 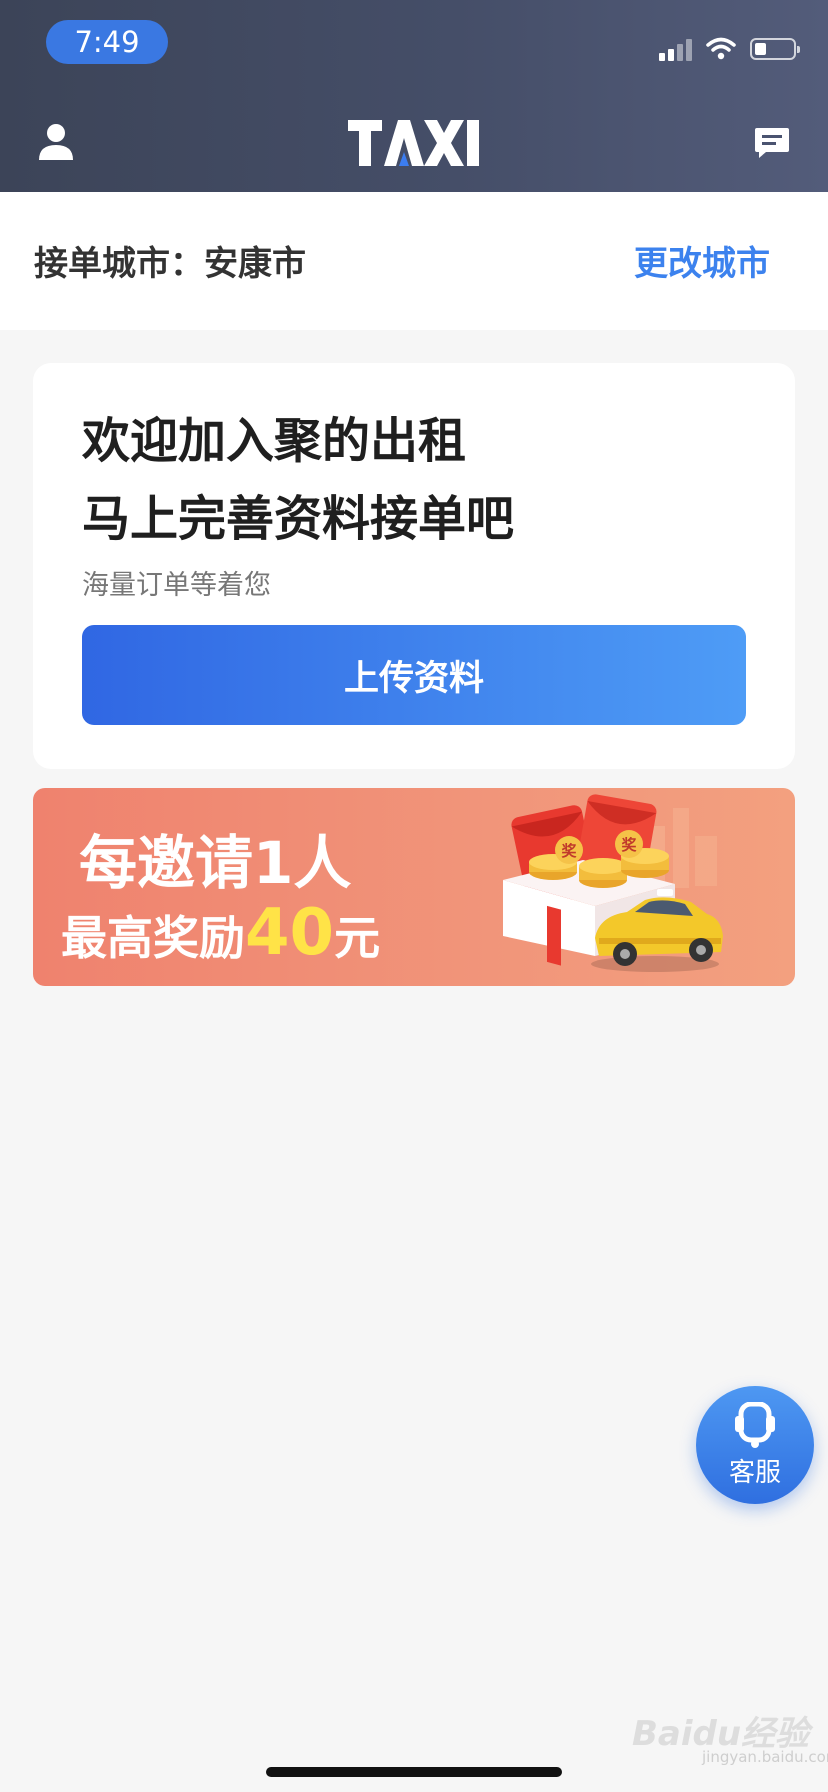 What do you see at coordinates (721, 48) in the screenshot?
I see `wifi-icon` at bounding box center [721, 48].